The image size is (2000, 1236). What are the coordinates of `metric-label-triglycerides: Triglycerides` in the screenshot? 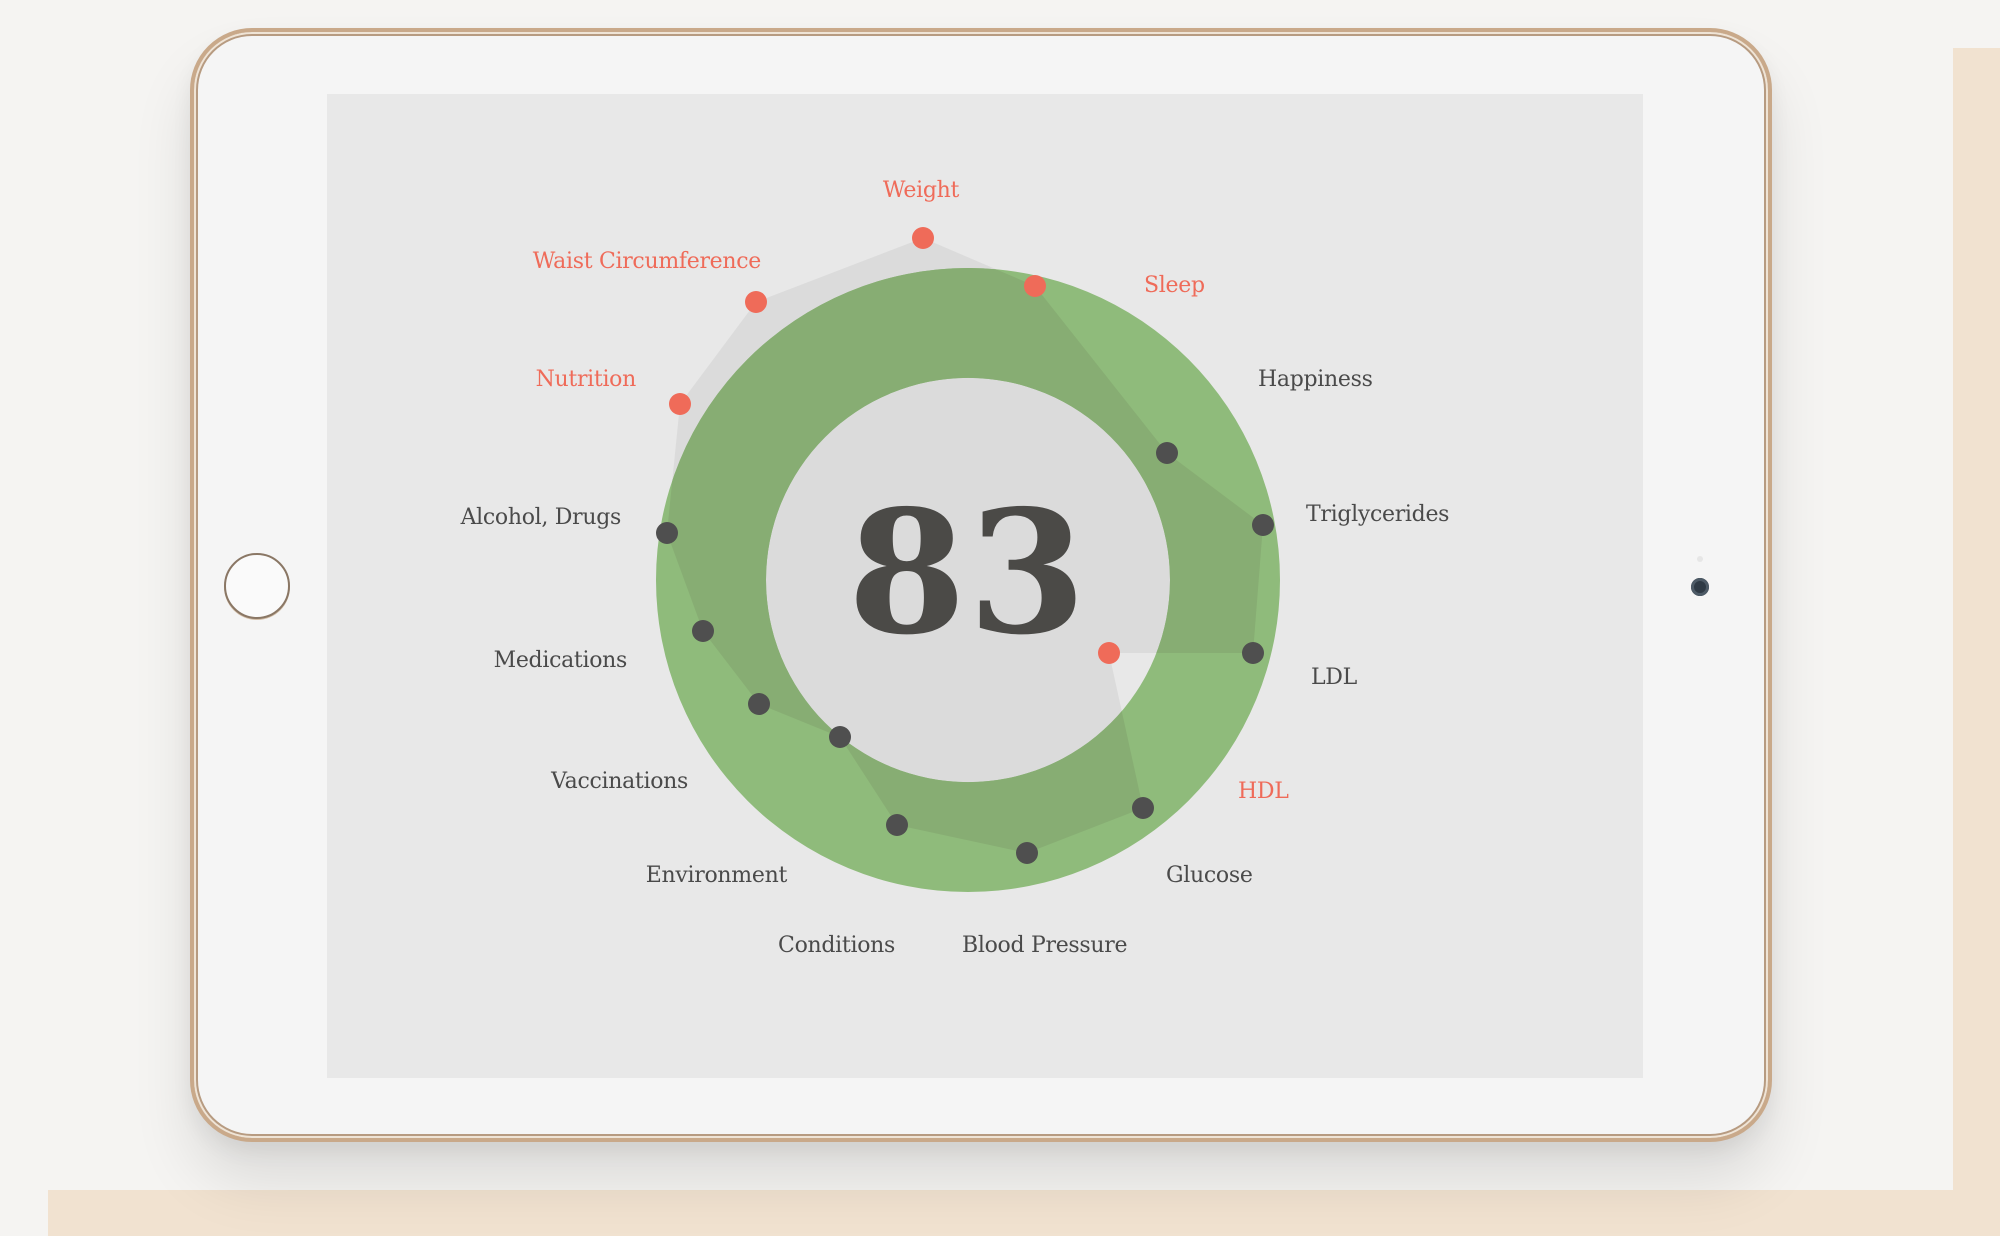 It's located at (1377, 514).